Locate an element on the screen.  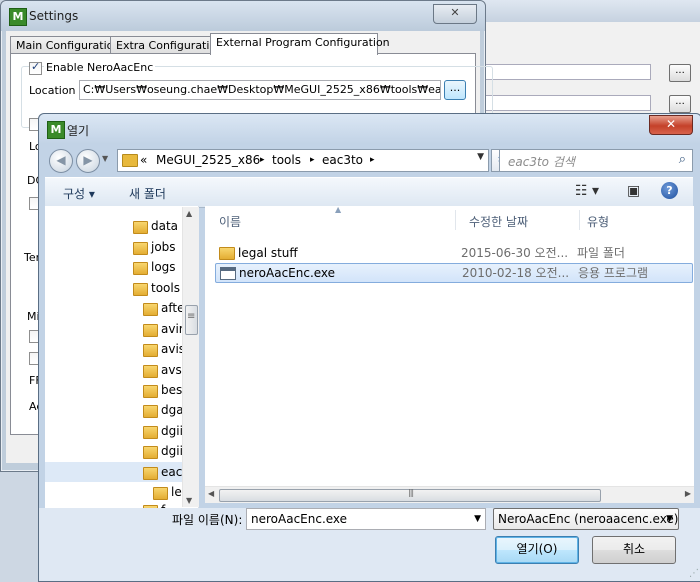
preview-pane-icon: ▣ is located at coordinates (634, 191).